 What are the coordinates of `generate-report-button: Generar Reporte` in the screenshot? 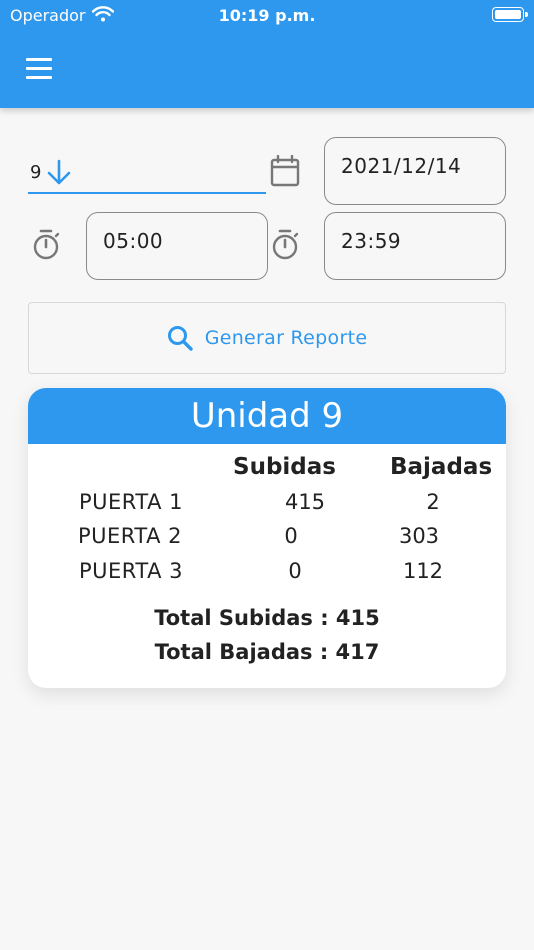 It's located at (267, 338).